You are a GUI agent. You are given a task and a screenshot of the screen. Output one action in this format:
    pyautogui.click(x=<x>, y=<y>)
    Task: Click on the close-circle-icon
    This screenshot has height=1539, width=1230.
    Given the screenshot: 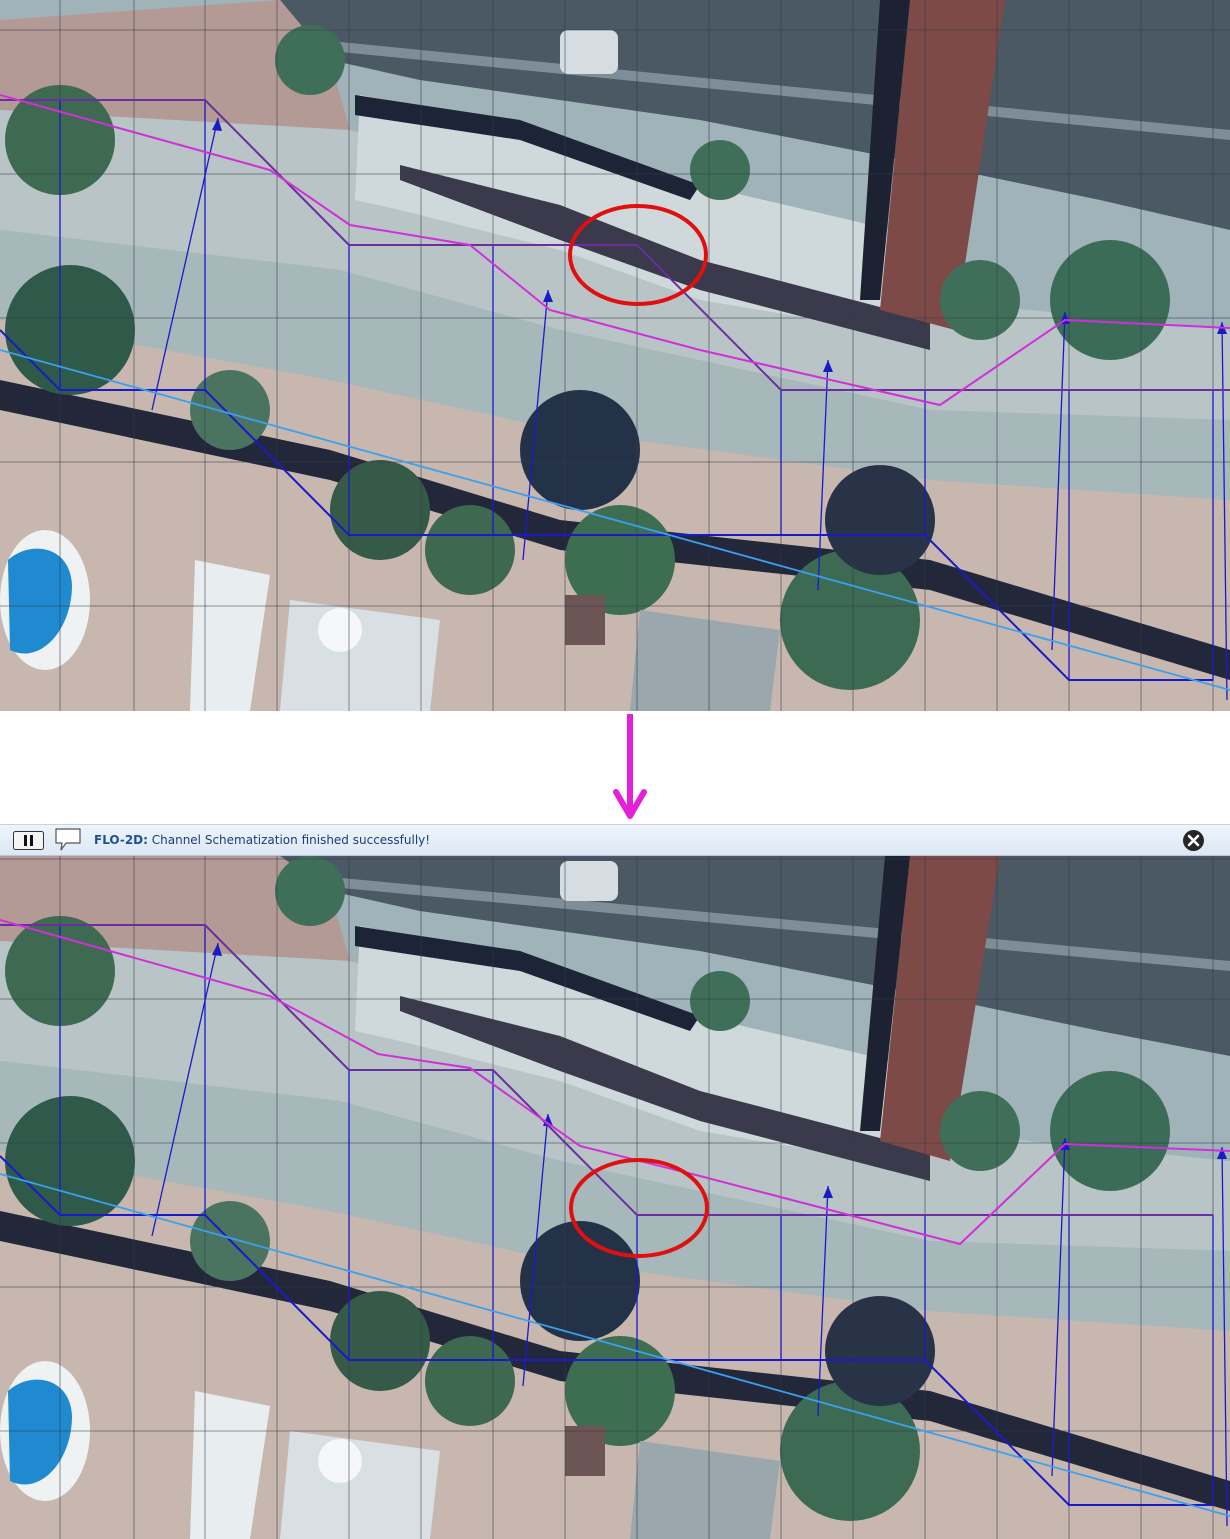 What is the action you would take?
    pyautogui.click(x=1193, y=840)
    